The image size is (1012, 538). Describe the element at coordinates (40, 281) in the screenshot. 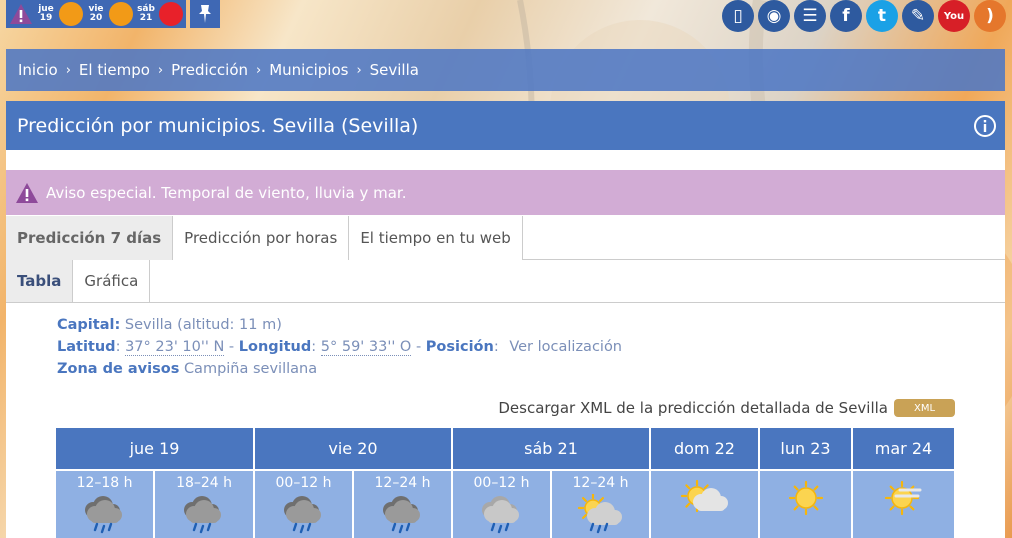

I see `tab-tabla: Tabla` at that location.